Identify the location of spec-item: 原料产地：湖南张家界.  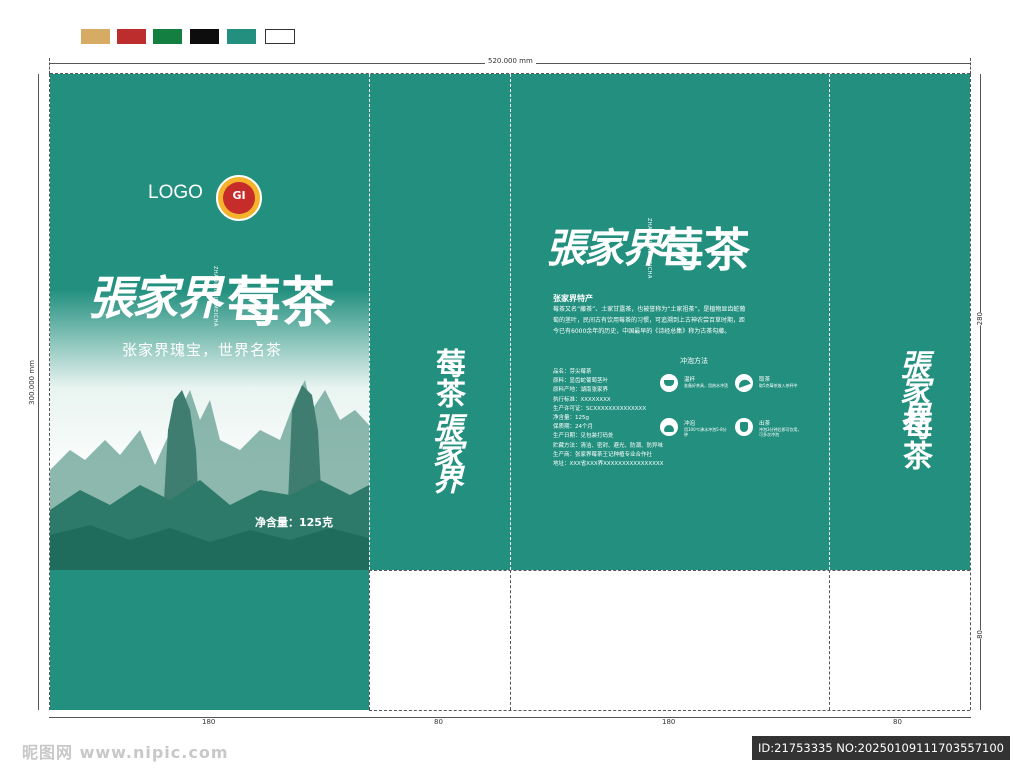
(581, 390).